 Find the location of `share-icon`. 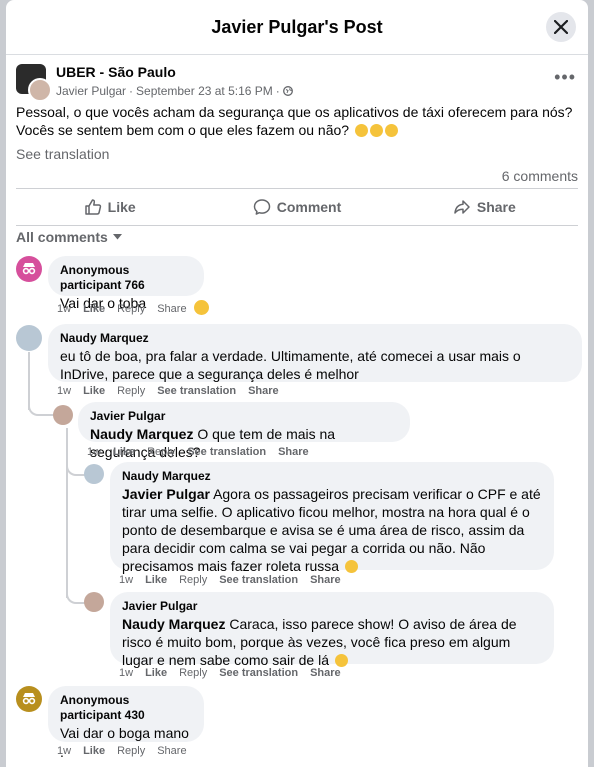

share-icon is located at coordinates (462, 207).